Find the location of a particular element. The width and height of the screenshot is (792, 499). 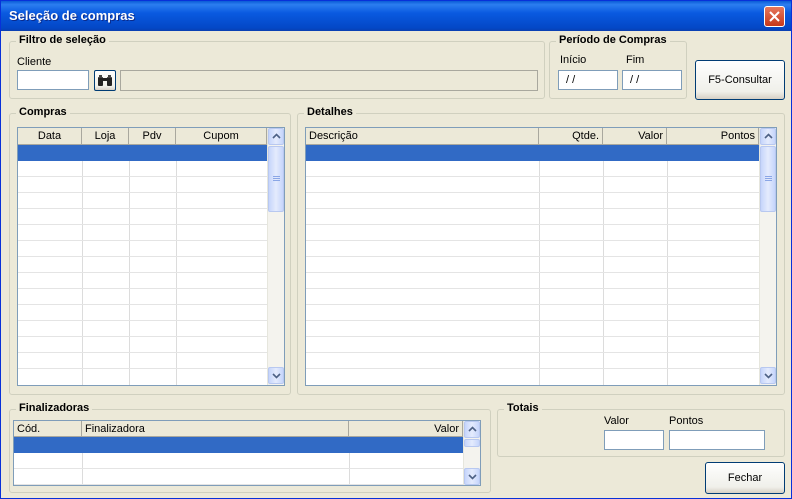

cliente-label: Cliente is located at coordinates (34, 62).